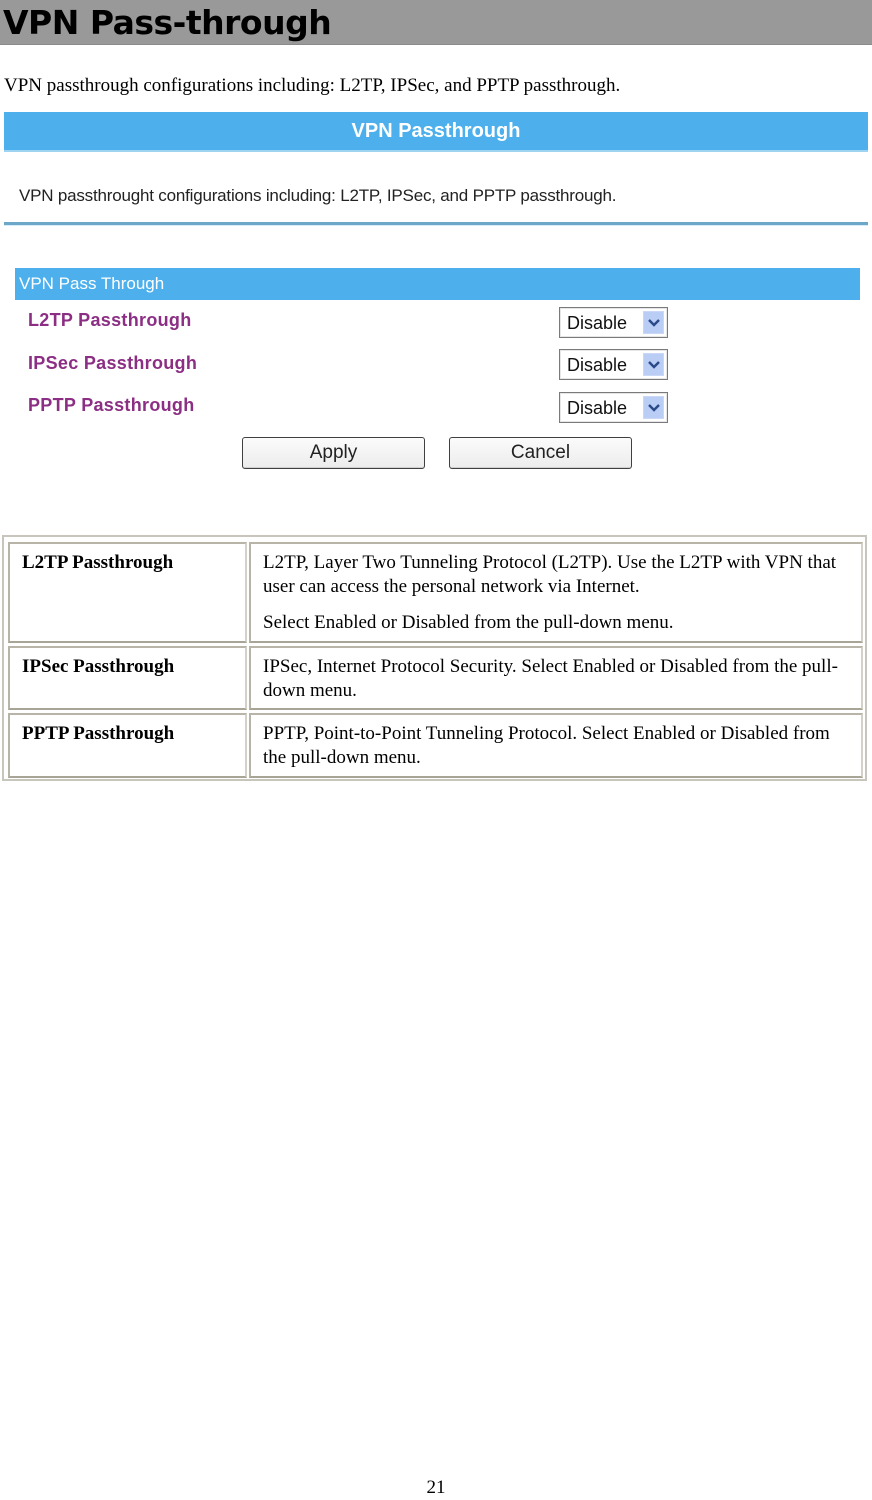 This screenshot has height=1500, width=872. What do you see at coordinates (436, 22) in the screenshot?
I see `page-heading-bar: VPN Pass-through` at bounding box center [436, 22].